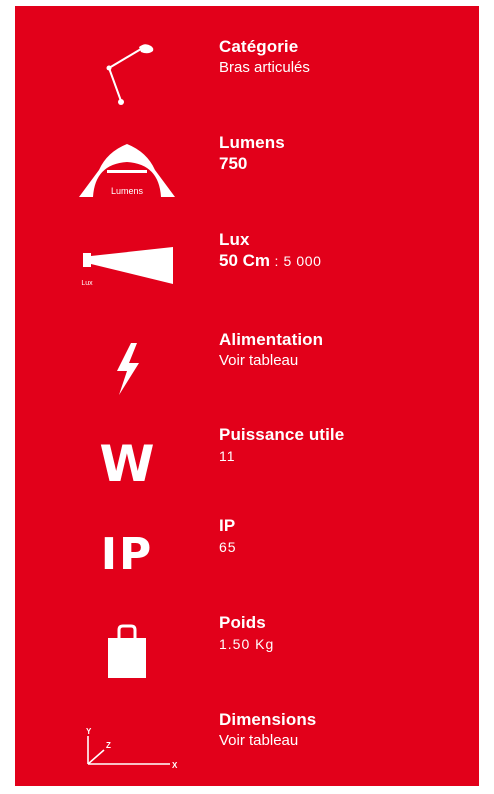  What do you see at coordinates (296, 261) in the screenshot?
I see `spec-value-lux: : 5 000` at bounding box center [296, 261].